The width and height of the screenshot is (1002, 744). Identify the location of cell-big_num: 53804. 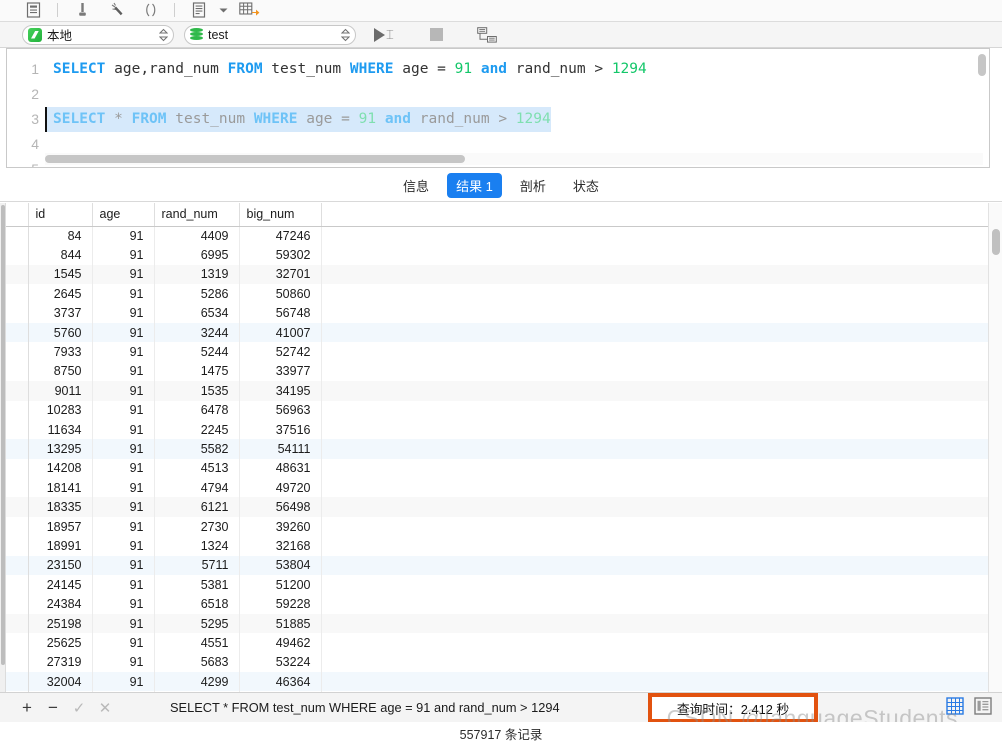
(280, 565).